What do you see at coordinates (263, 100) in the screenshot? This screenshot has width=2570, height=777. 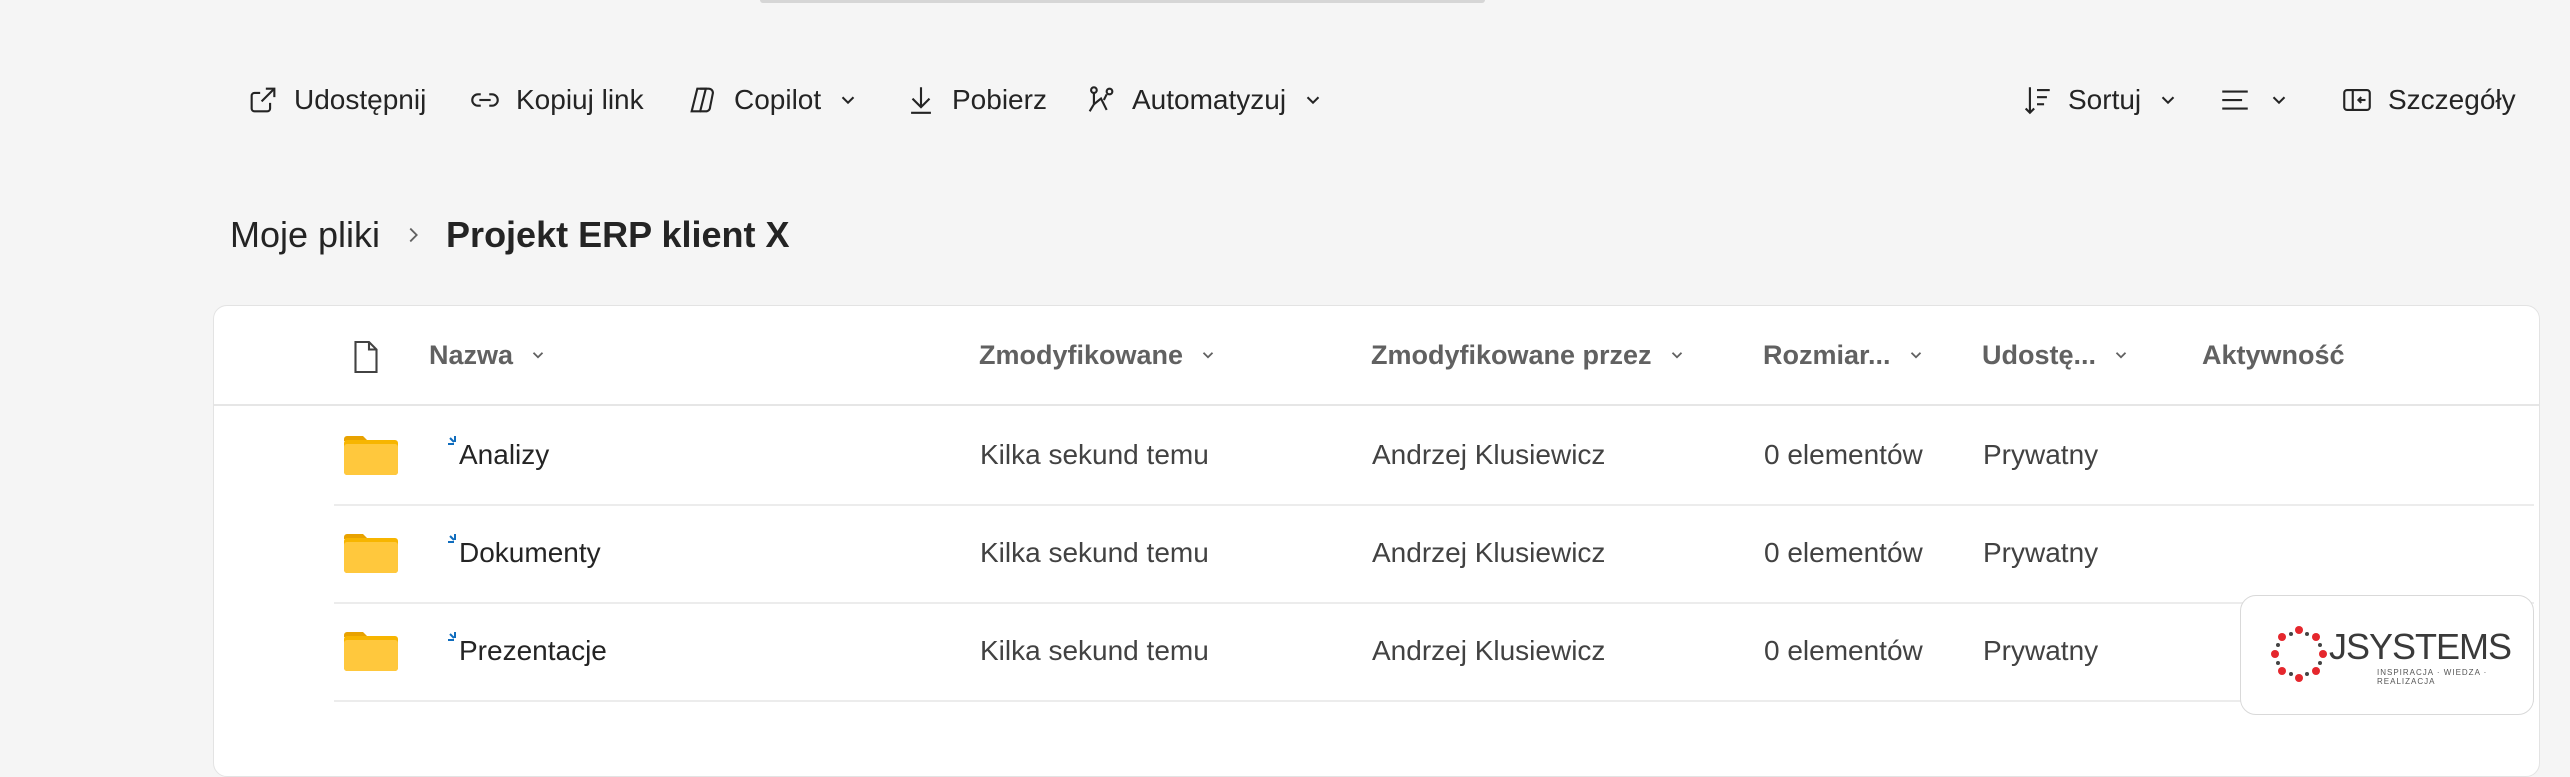 I see `share-icon` at bounding box center [263, 100].